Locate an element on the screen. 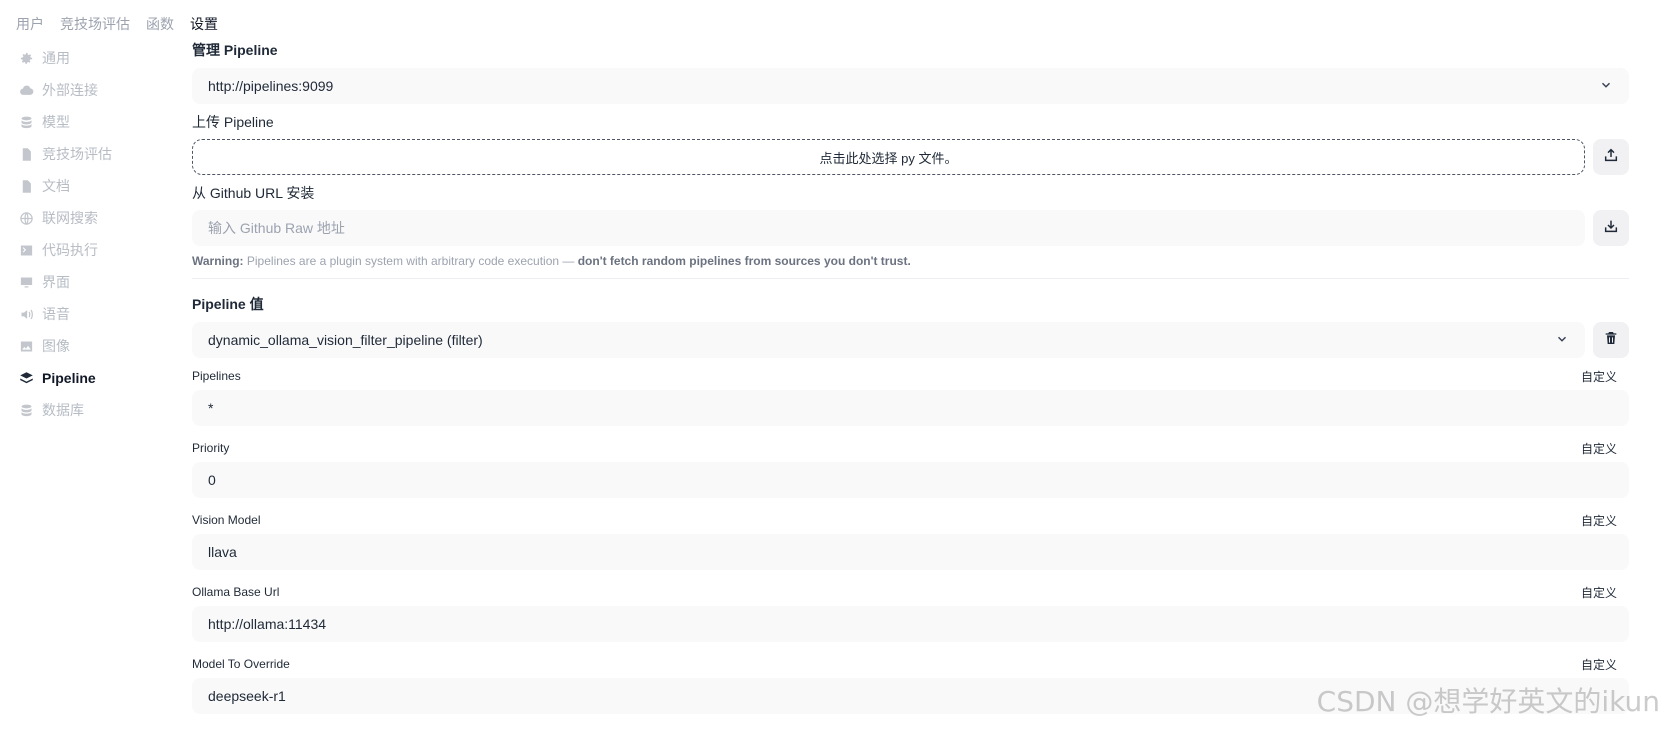 This screenshot has height=748, width=1660. section-divider is located at coordinates (910, 278).